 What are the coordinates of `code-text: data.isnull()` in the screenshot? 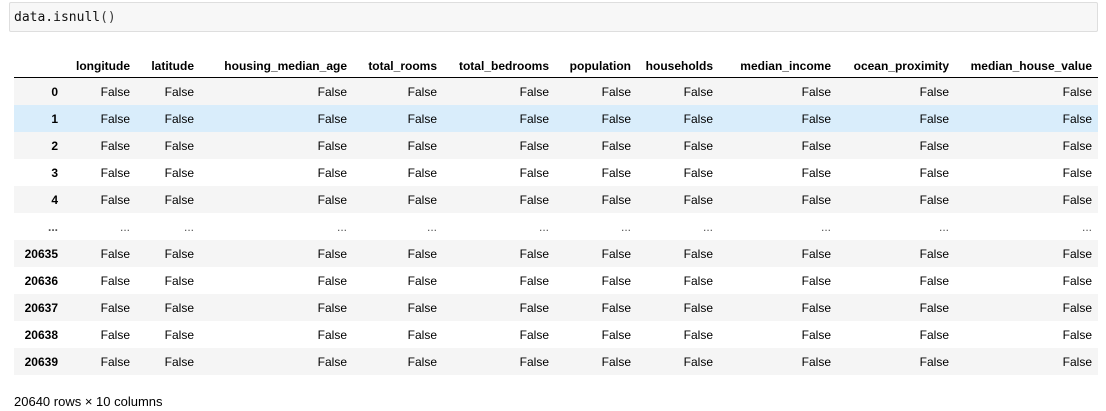 It's located at (65, 17).